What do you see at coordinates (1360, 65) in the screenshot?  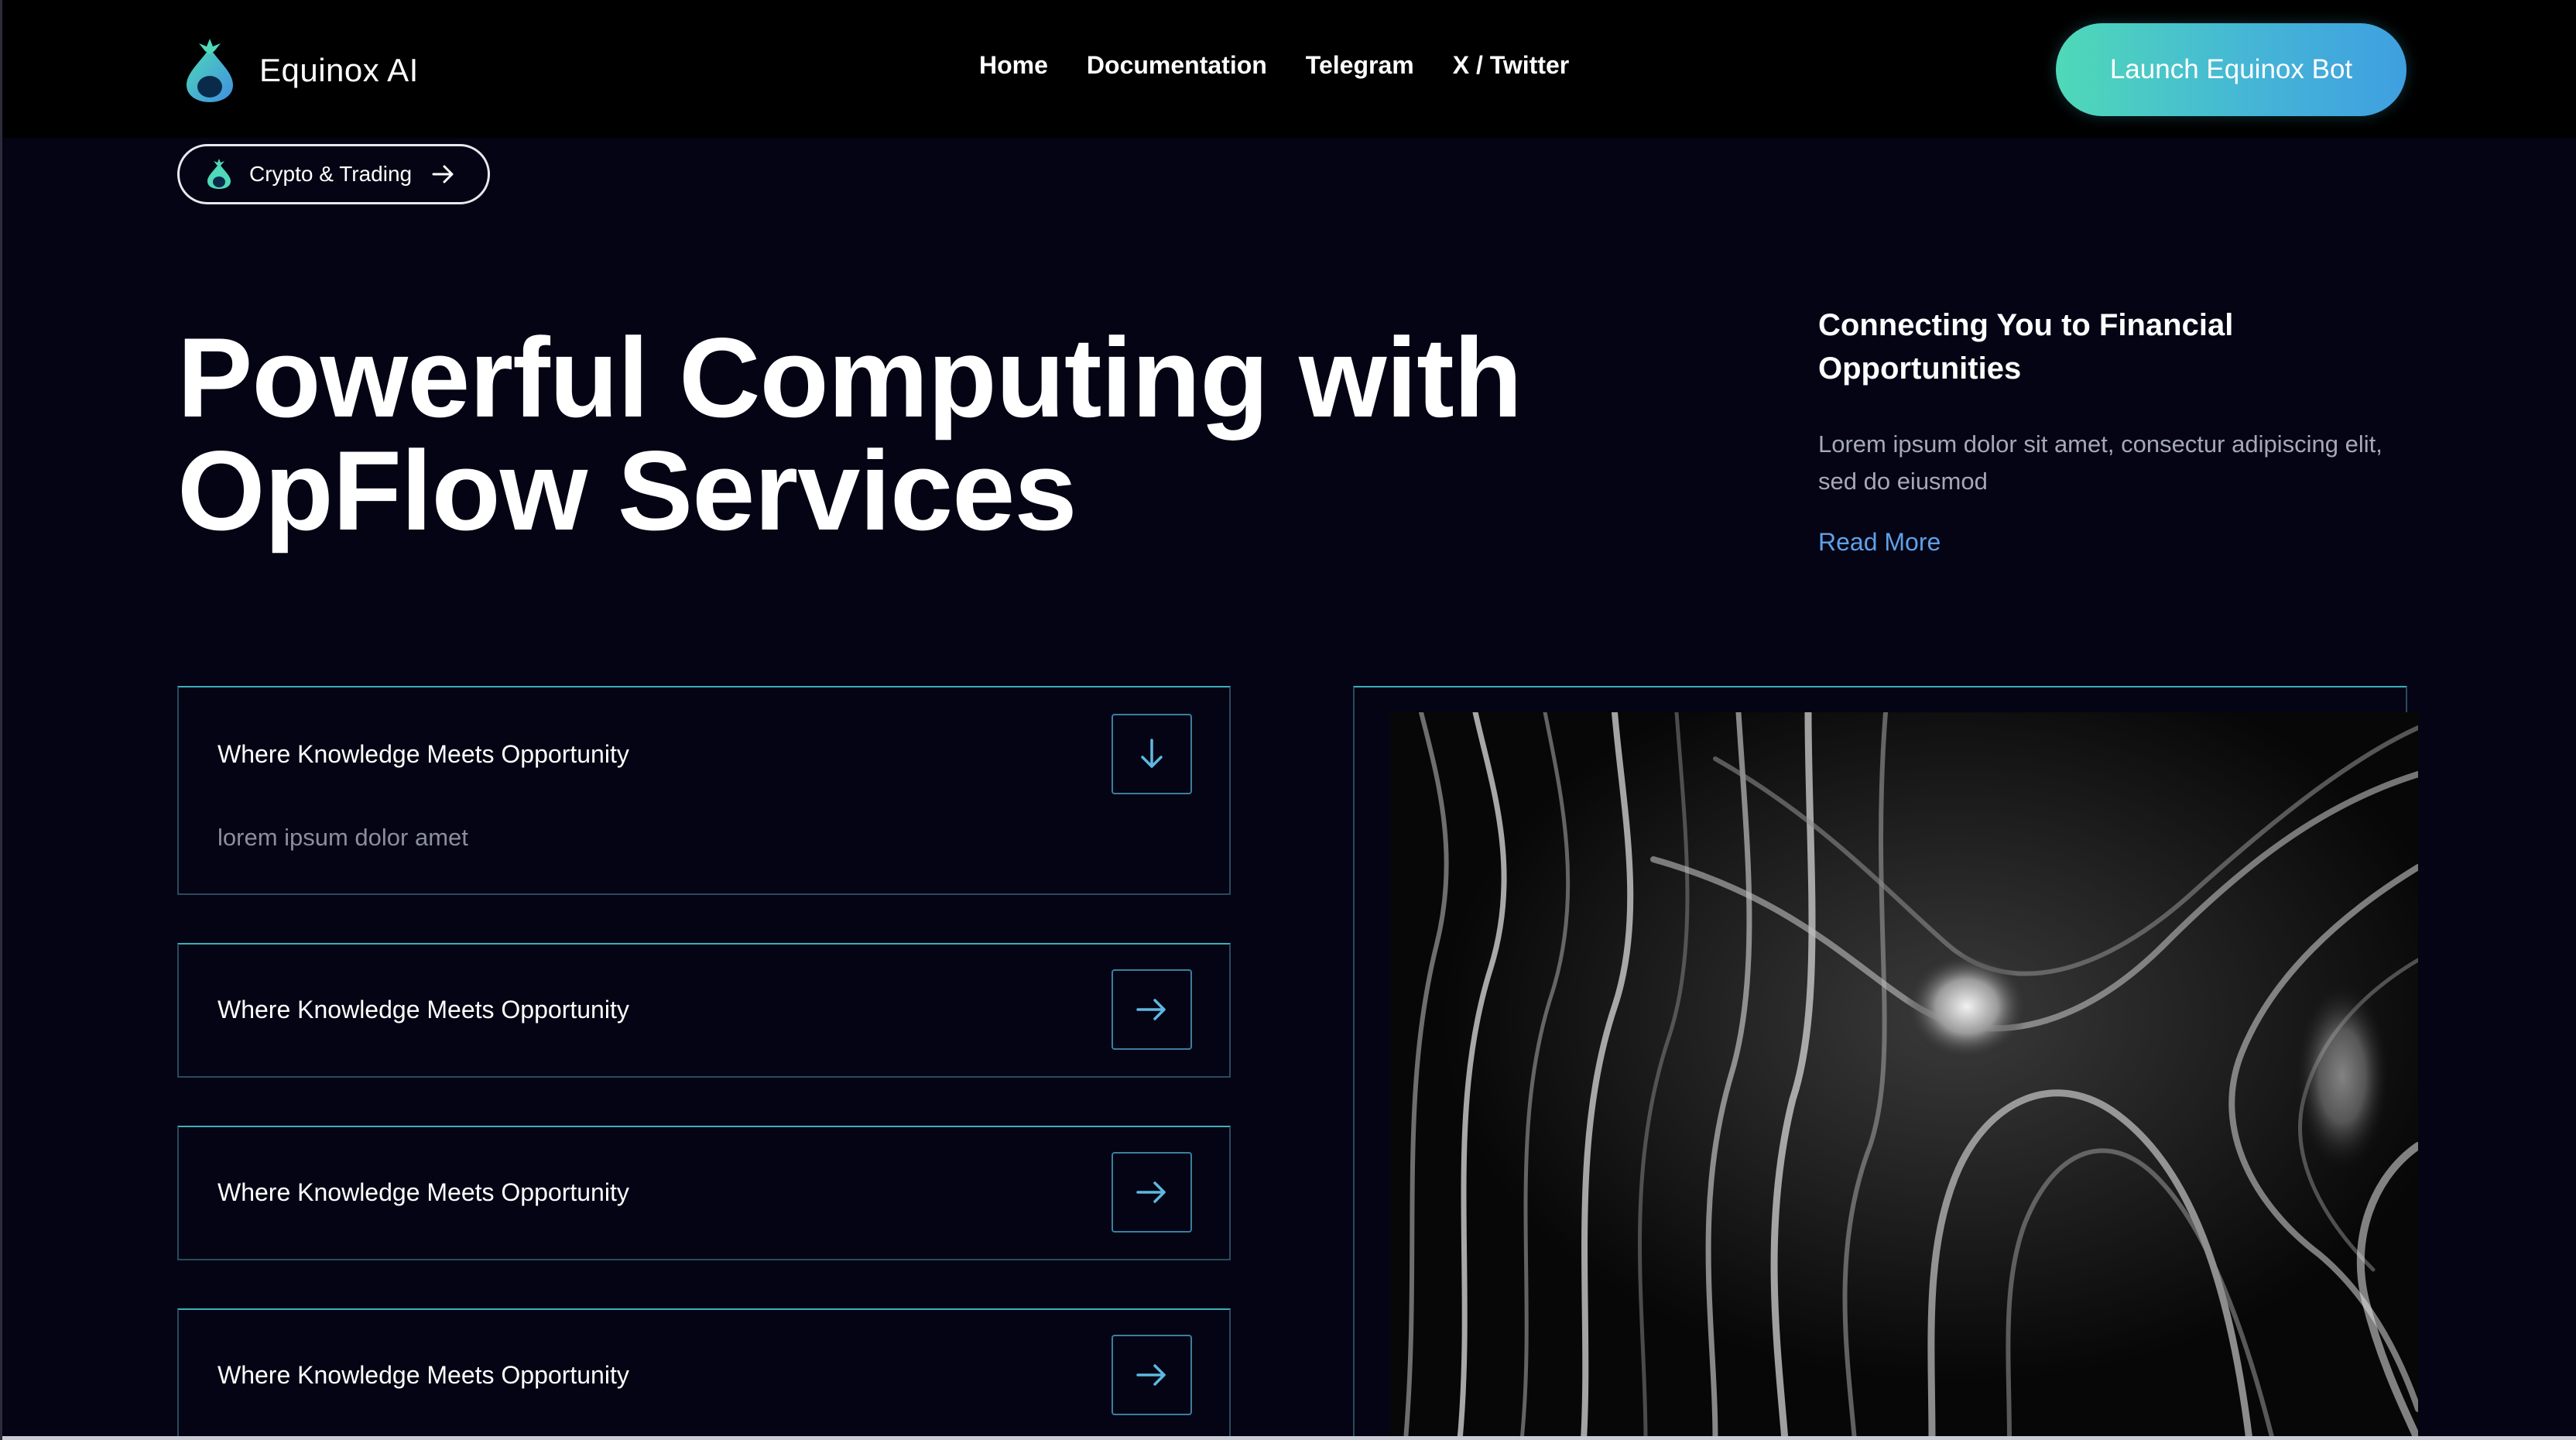 I see `nav-telegram: Telegram` at bounding box center [1360, 65].